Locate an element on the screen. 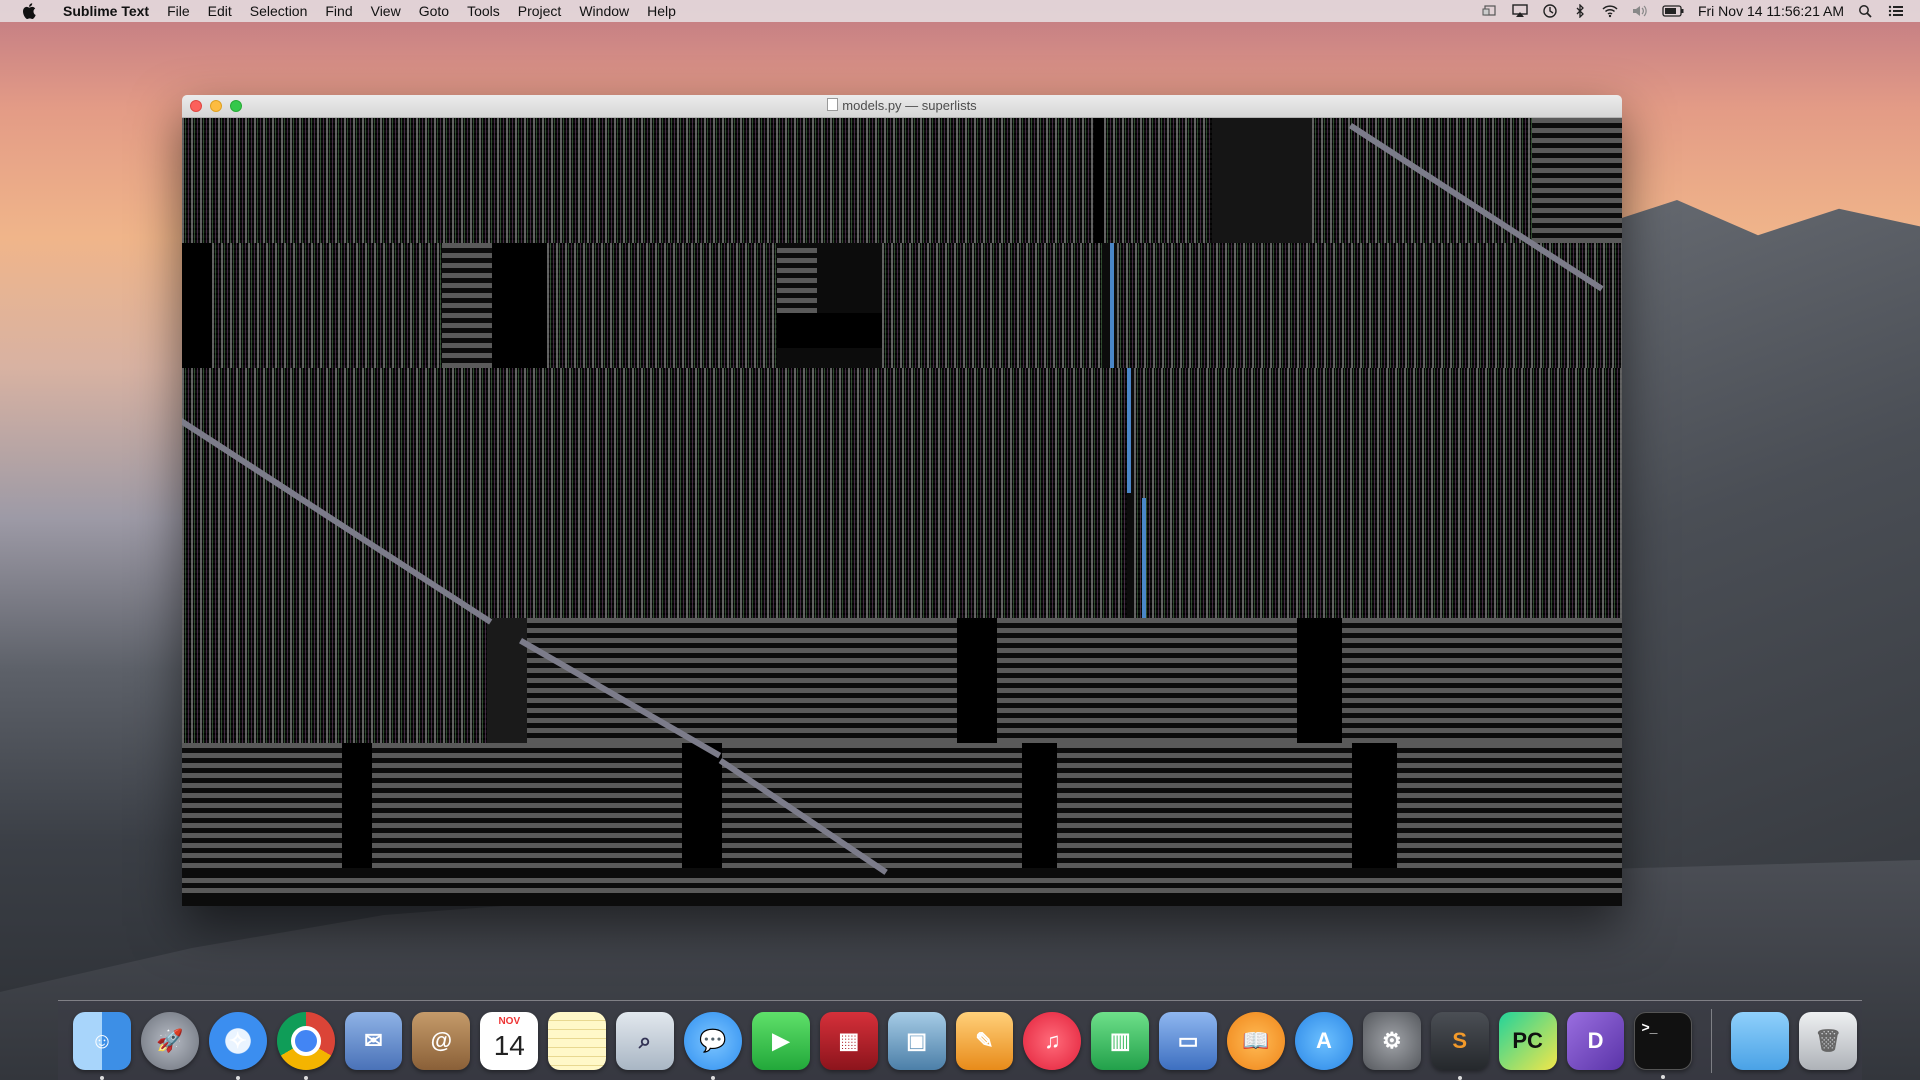 The image size is (1920, 1080). ibooks-icon: 📖 is located at coordinates (1256, 1040).